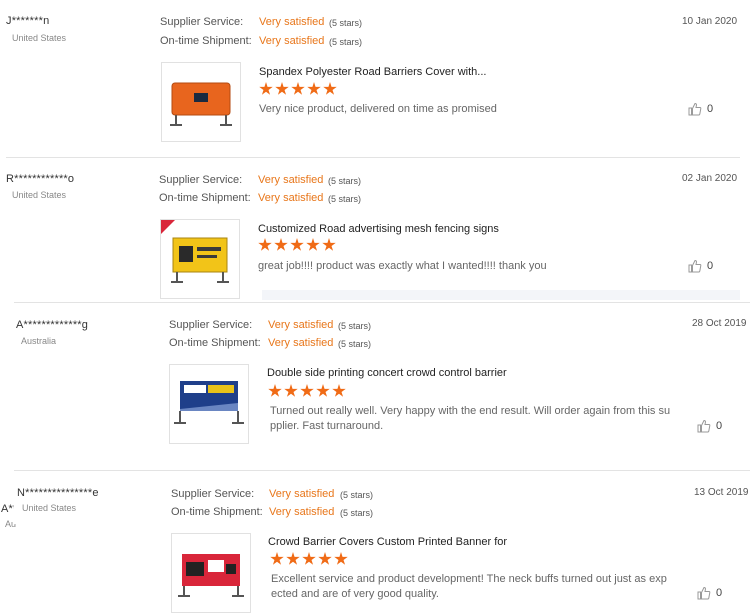 The image size is (750, 615). I want to click on reviewer-name: A*************g, so click(52, 325).